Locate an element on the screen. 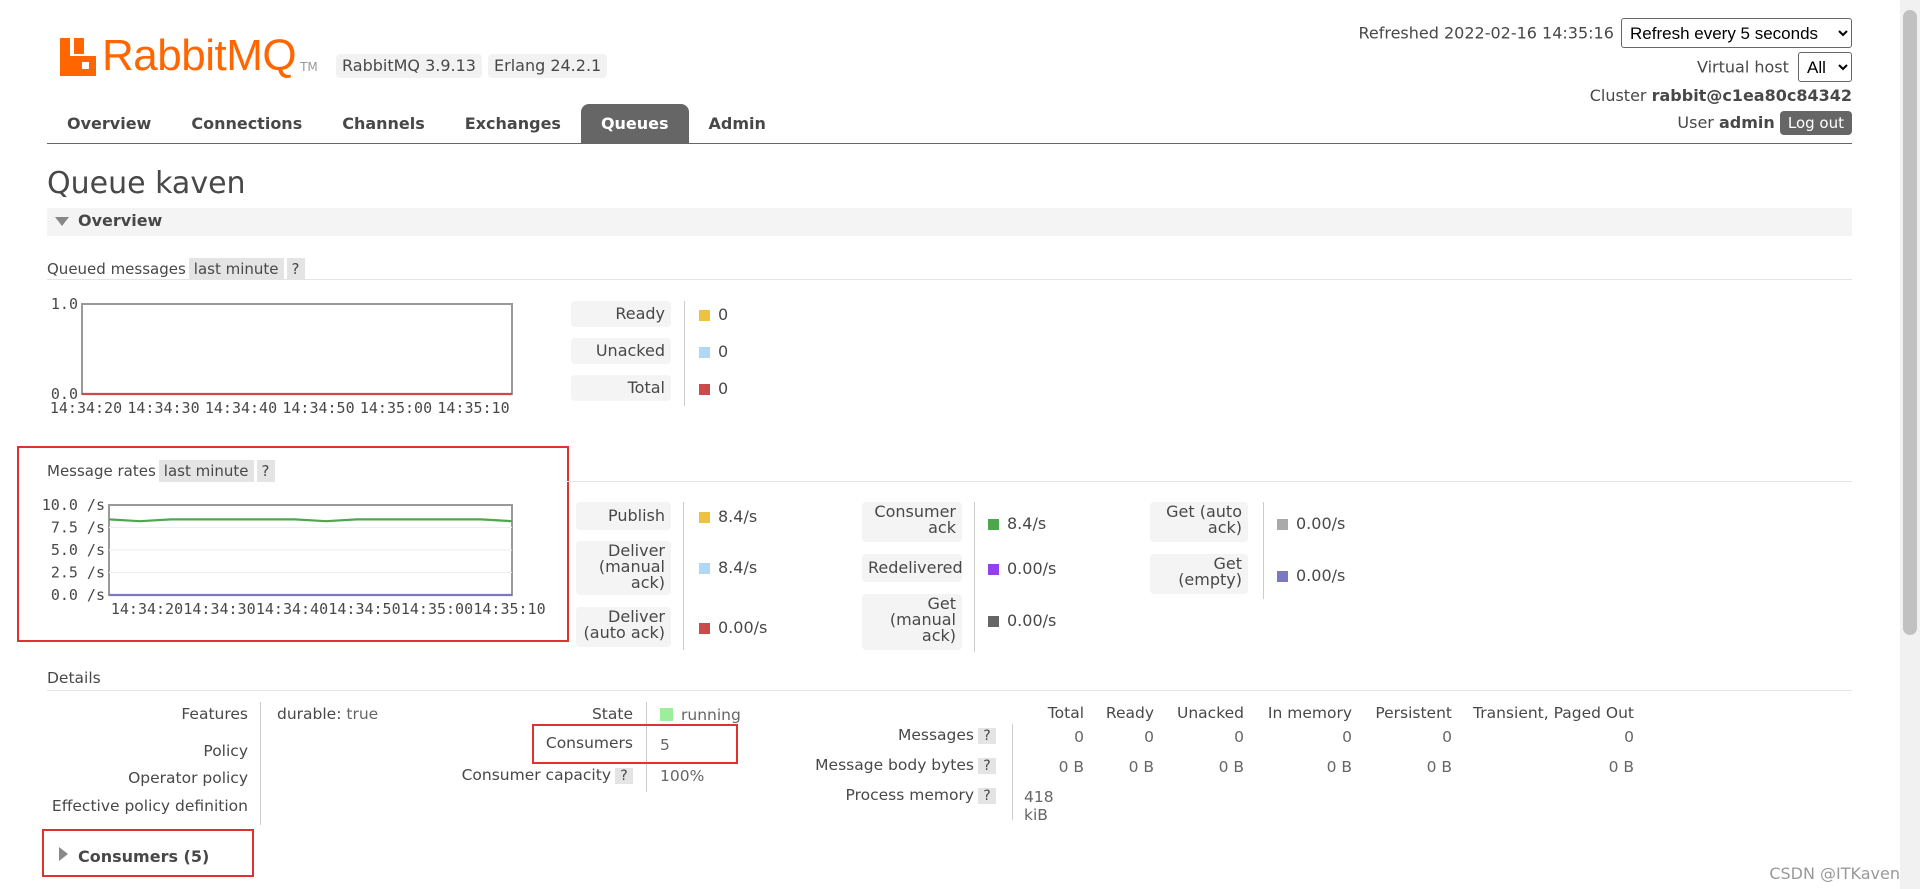  cell-bytes-ready: 0 B is located at coordinates (1141, 767).